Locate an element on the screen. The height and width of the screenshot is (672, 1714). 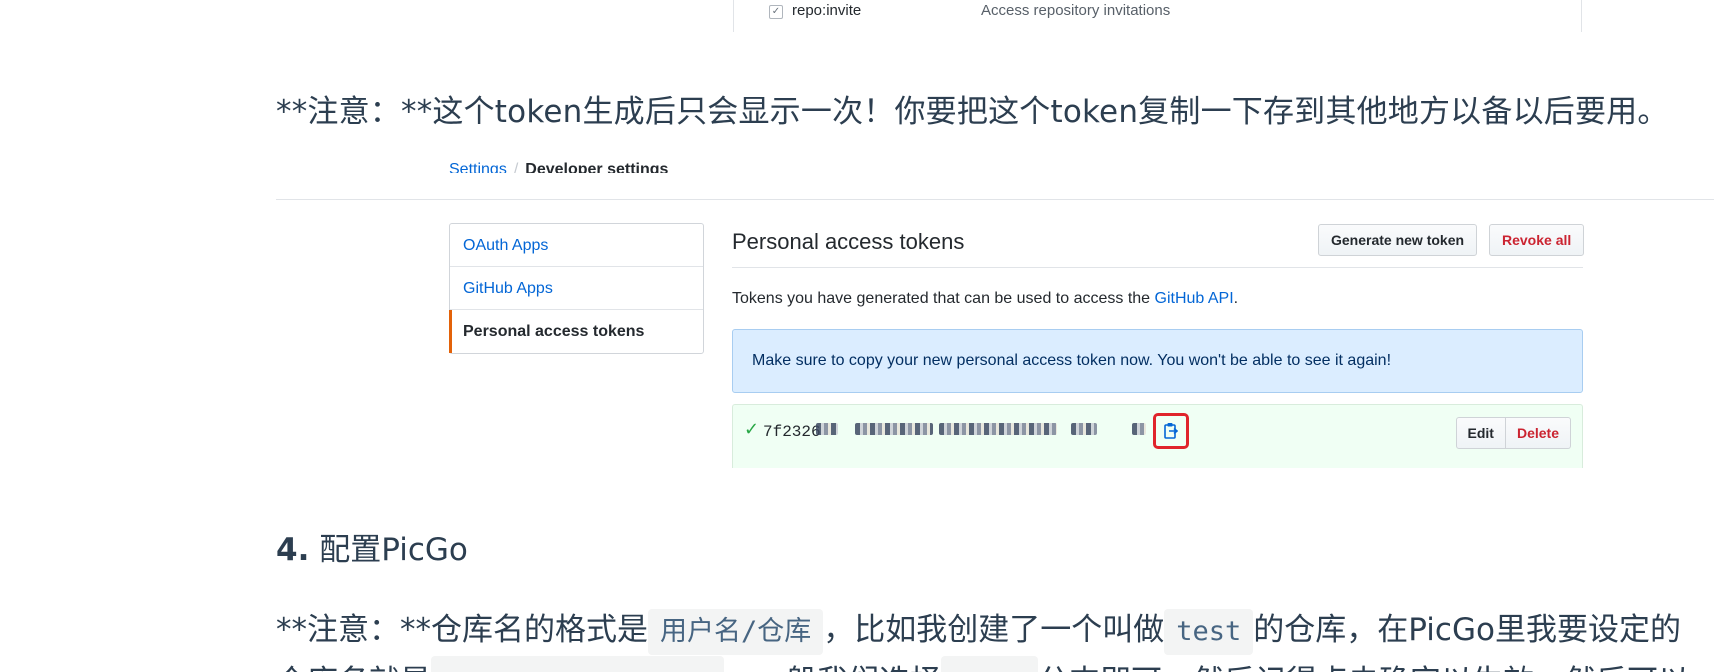
section-number: 4. is located at coordinates (293, 550).